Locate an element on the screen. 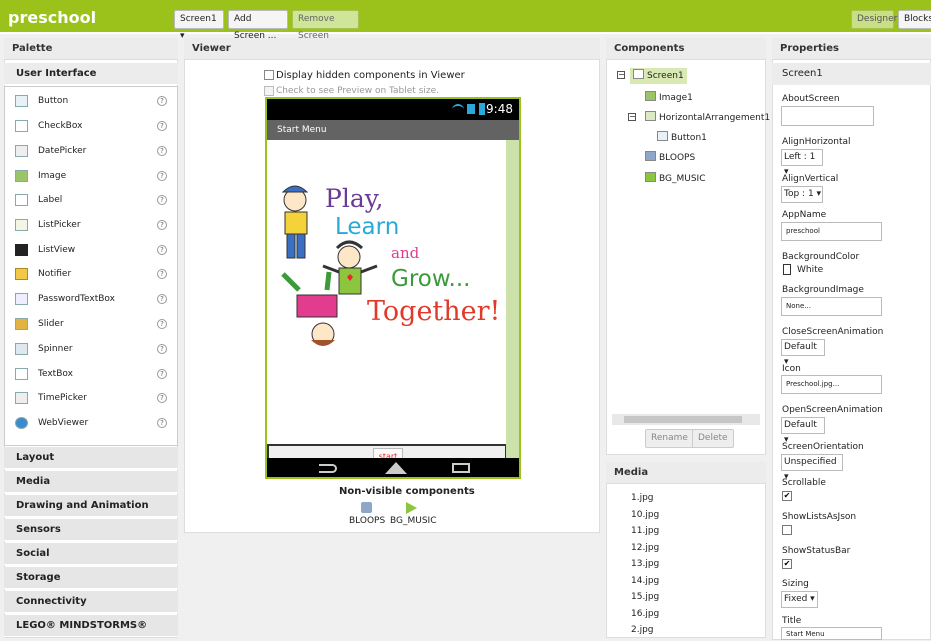  prop-aboutscreen-input is located at coordinates (827, 116).